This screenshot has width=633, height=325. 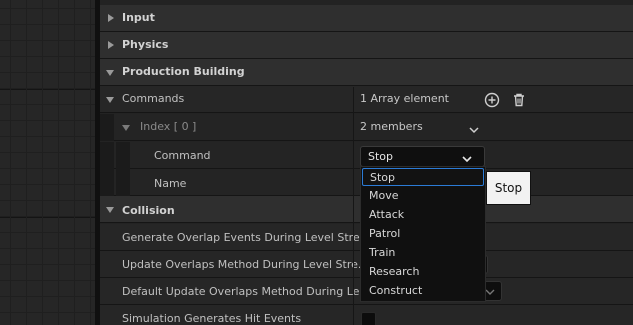 I want to click on combo-selected-value: Stop, so click(x=381, y=156).